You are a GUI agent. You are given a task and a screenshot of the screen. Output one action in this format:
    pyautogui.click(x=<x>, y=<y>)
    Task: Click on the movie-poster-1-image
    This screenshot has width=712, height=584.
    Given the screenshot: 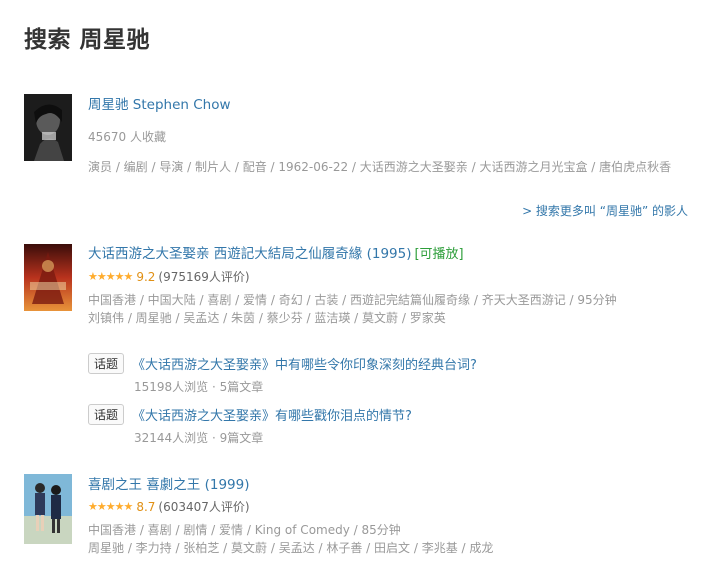 What is the action you would take?
    pyautogui.click(x=48, y=277)
    